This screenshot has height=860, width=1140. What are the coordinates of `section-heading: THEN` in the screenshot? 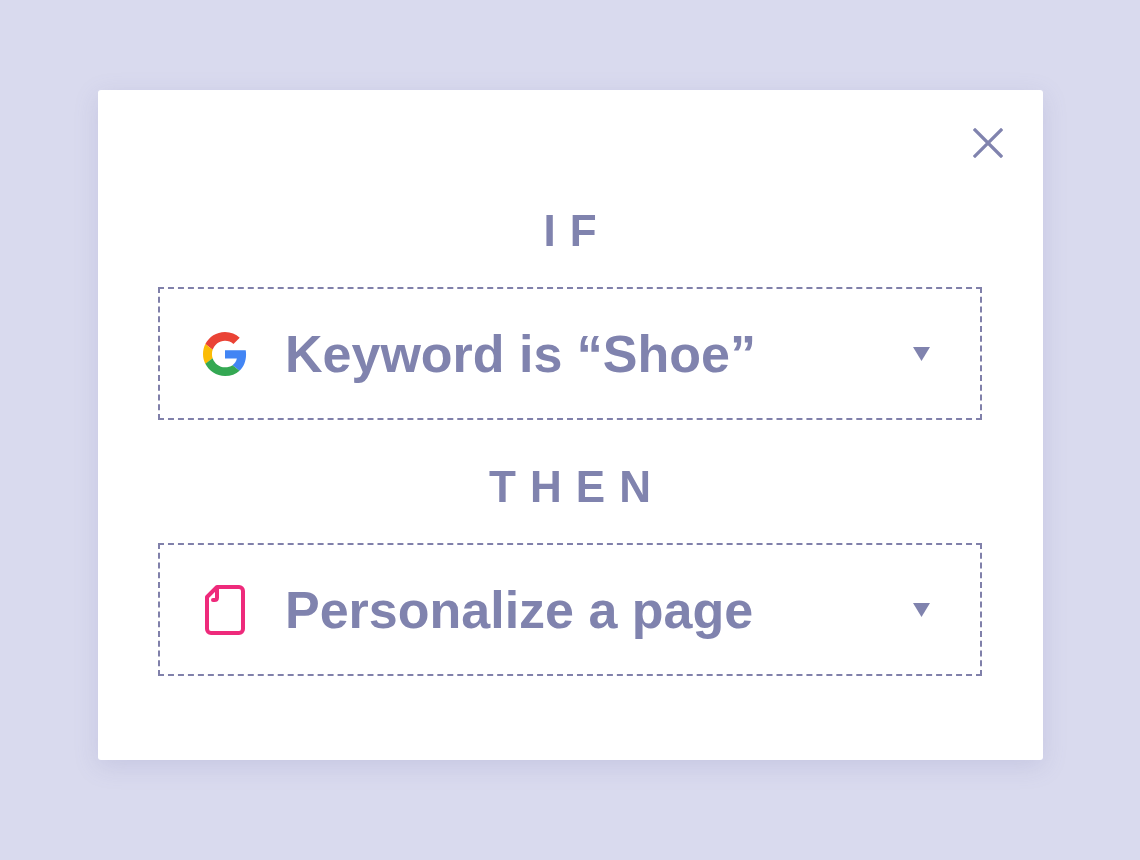 It's located at (577, 487).